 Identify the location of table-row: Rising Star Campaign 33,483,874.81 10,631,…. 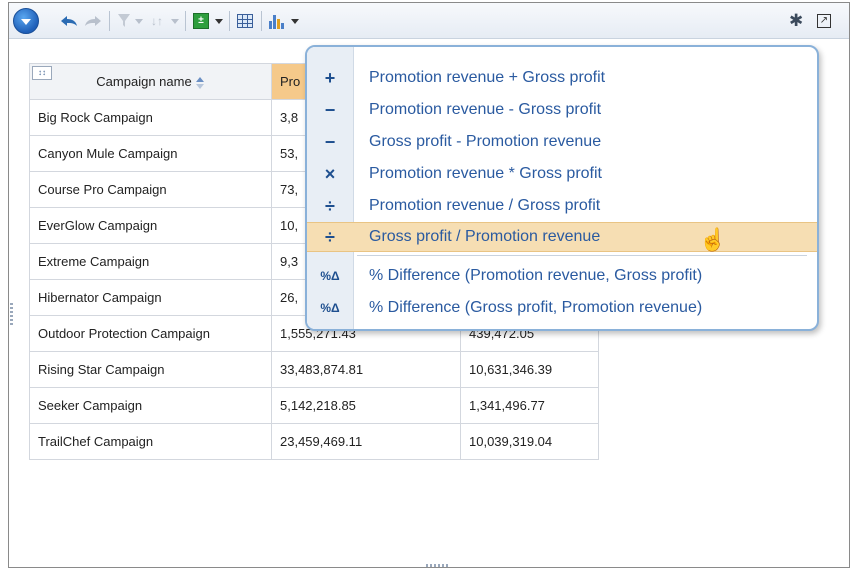
(314, 369).